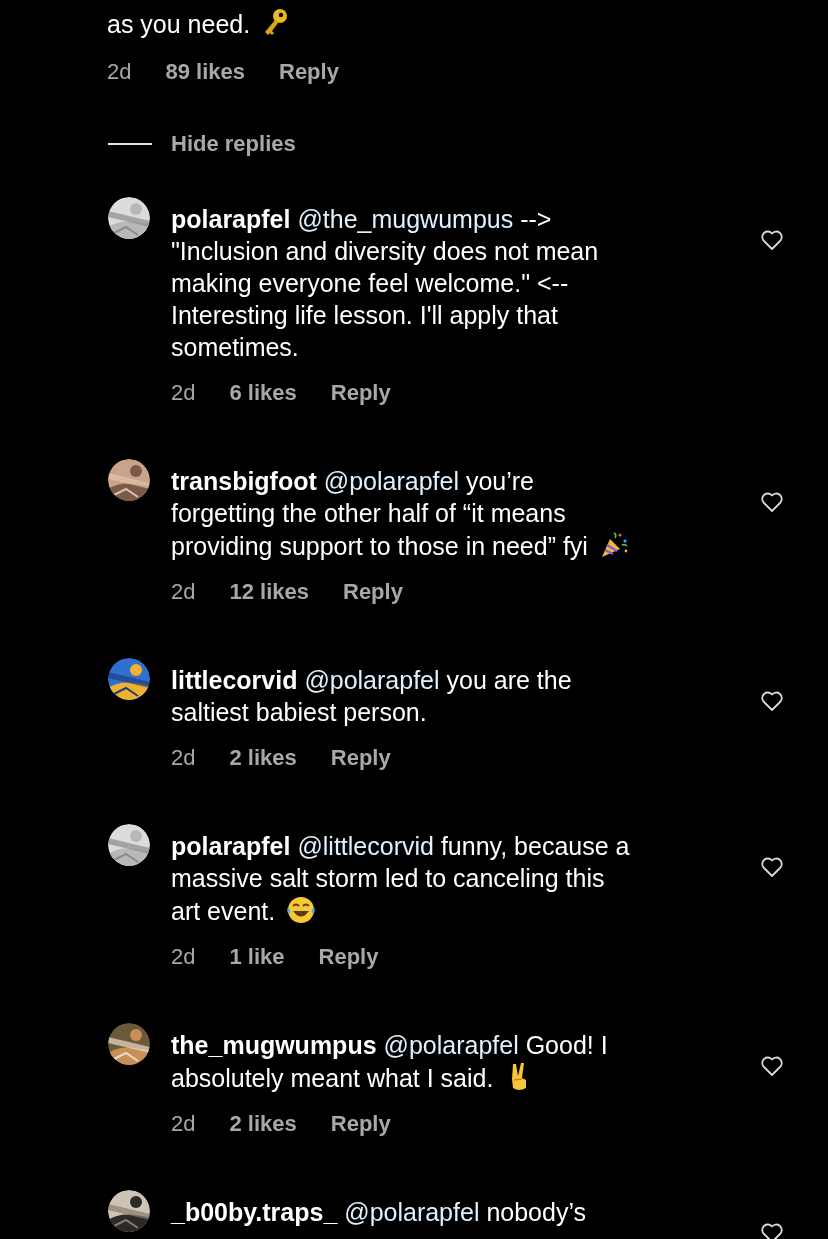 This screenshot has height=1239, width=828. What do you see at coordinates (372, 696) in the screenshot?
I see `comment-text: littlecorvid @polarapfel you are the saltiest babiest person.` at bounding box center [372, 696].